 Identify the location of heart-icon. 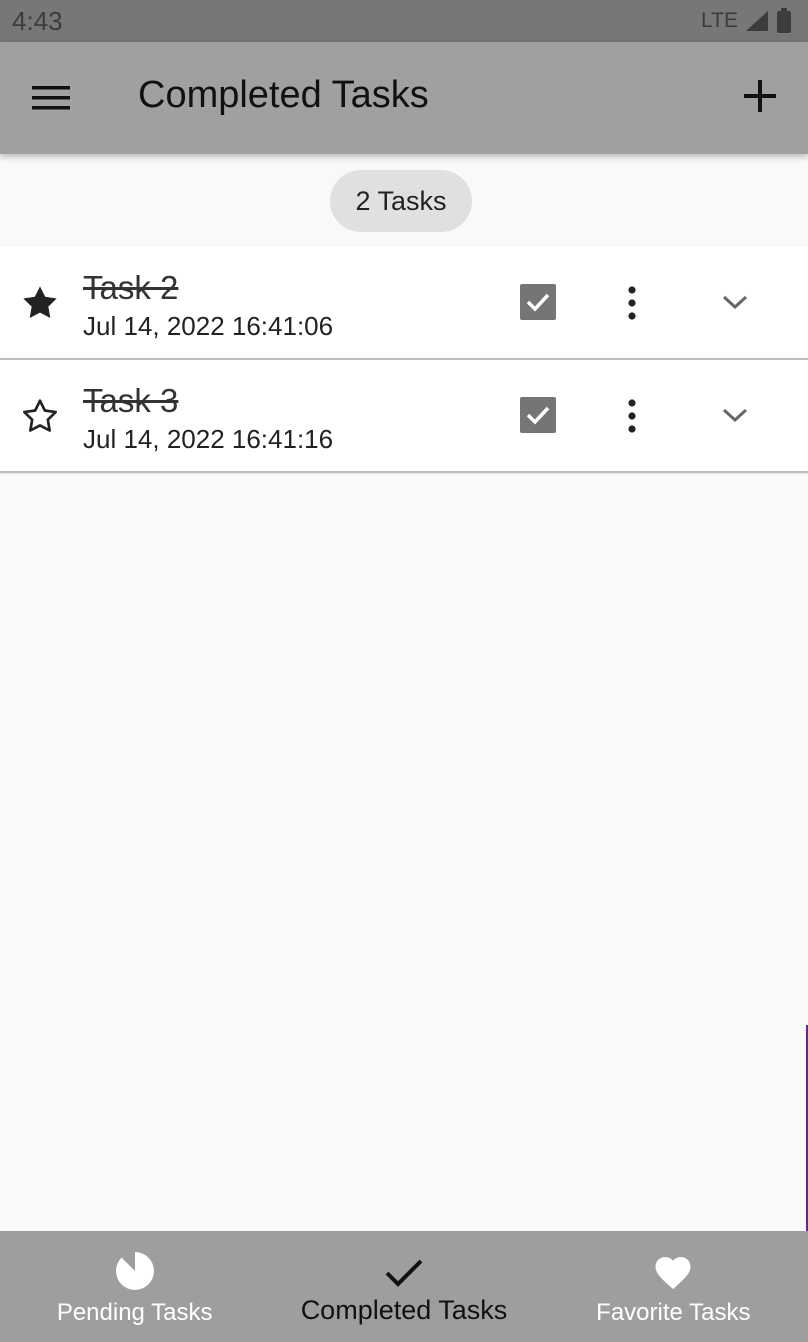
(673, 1273).